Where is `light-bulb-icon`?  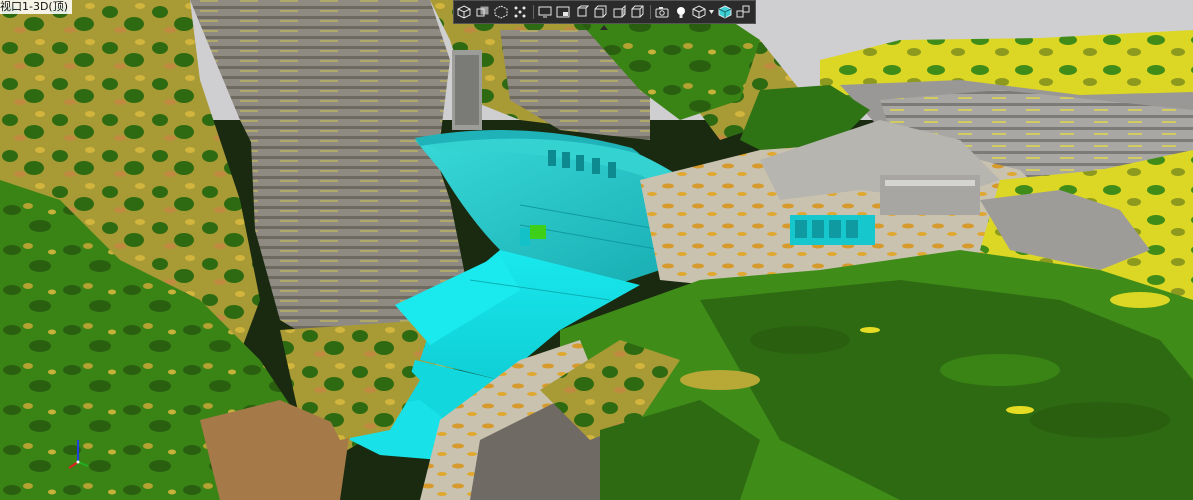 light-bulb-icon is located at coordinates (680, 12).